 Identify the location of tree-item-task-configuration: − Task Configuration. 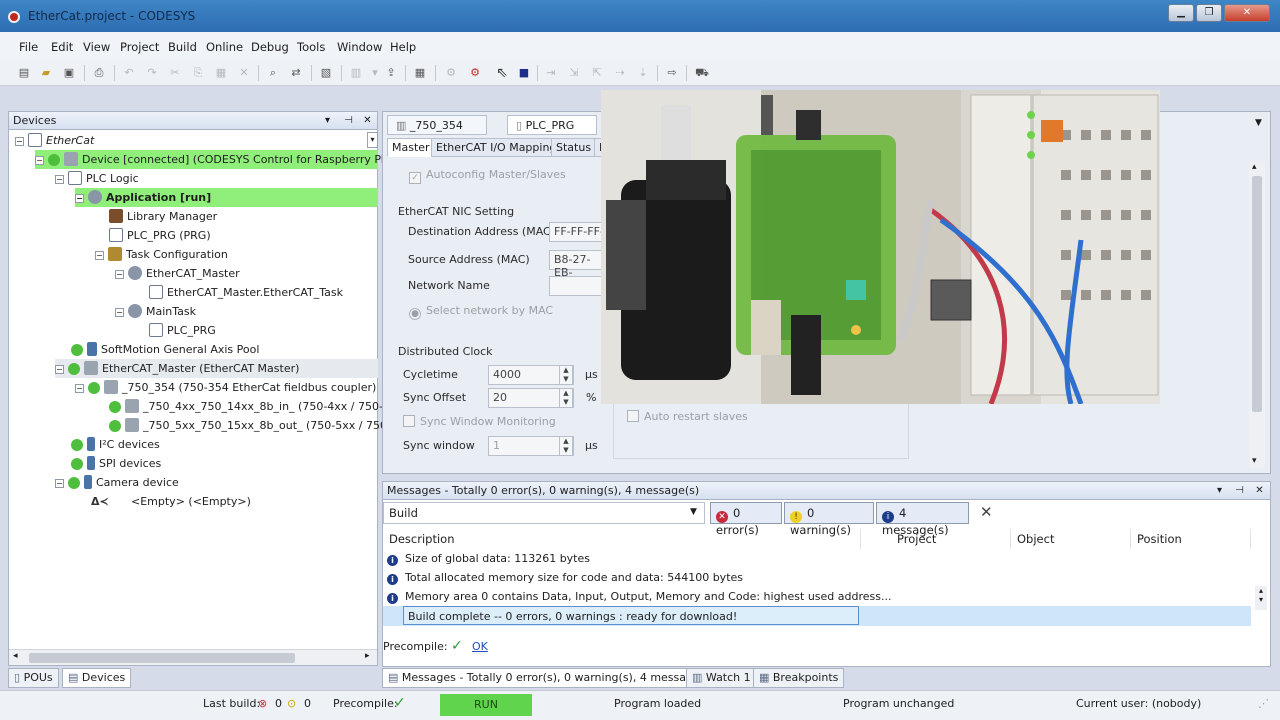
(161, 254).